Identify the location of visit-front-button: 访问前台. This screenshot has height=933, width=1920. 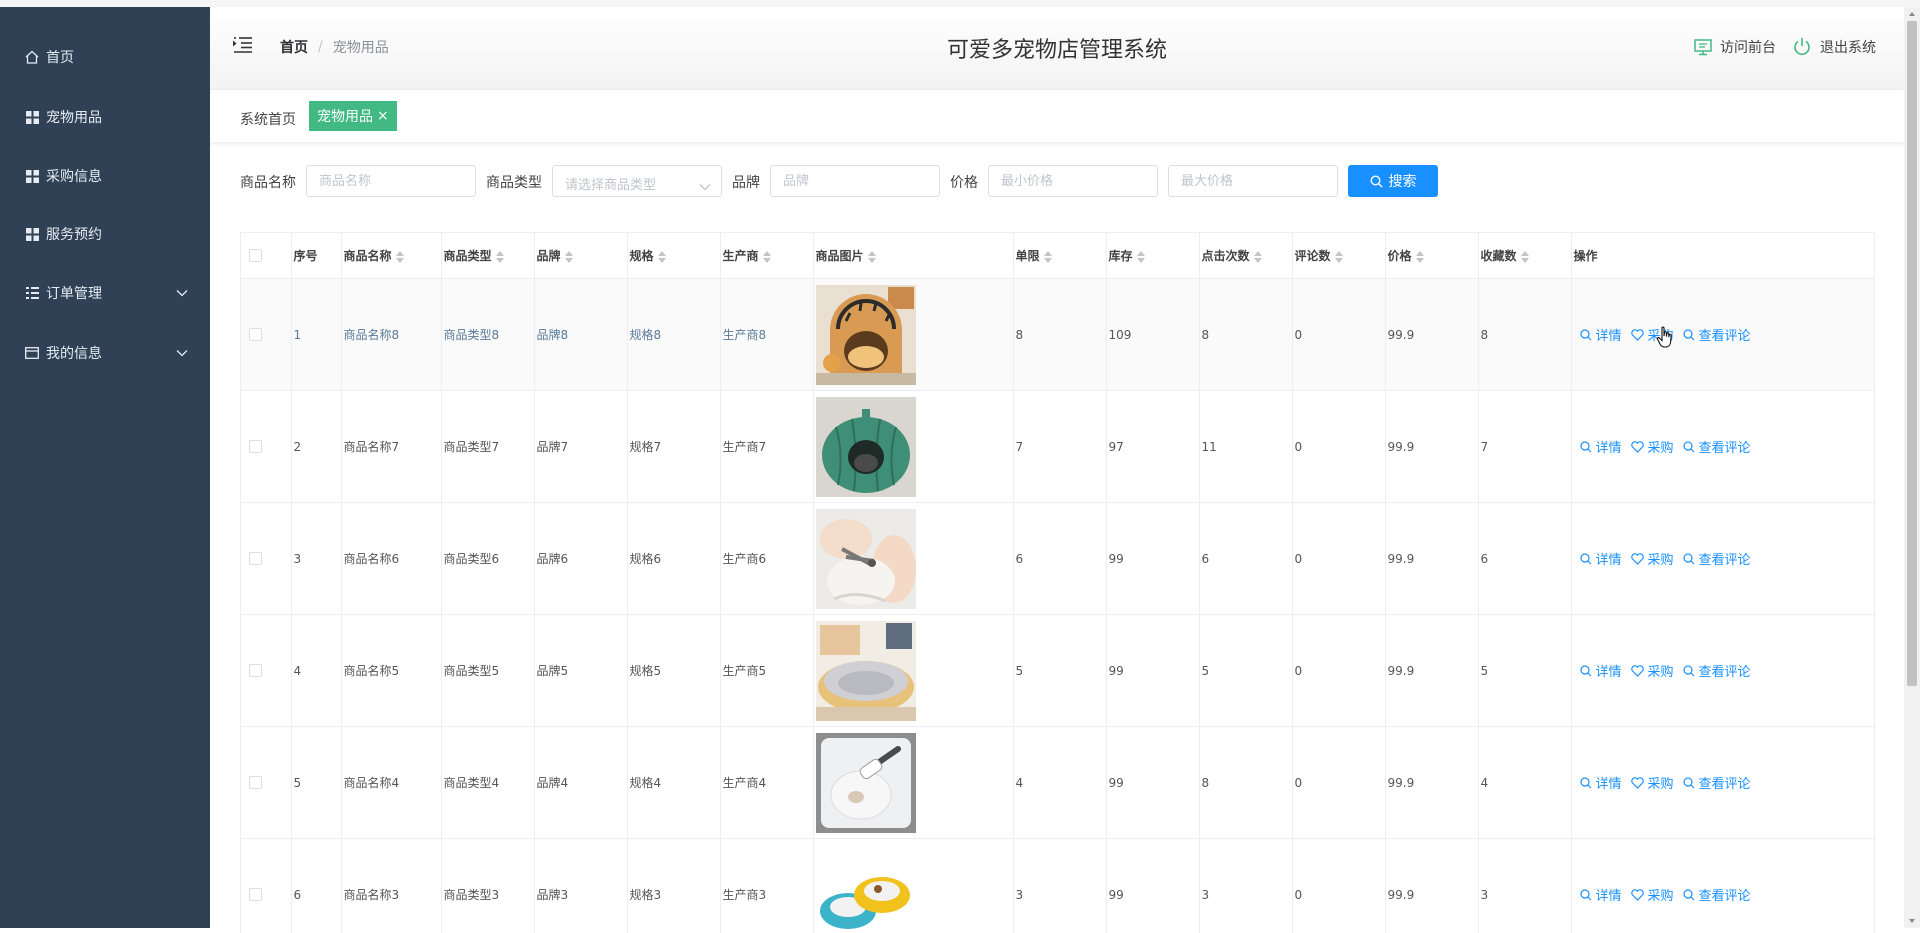
(1735, 47).